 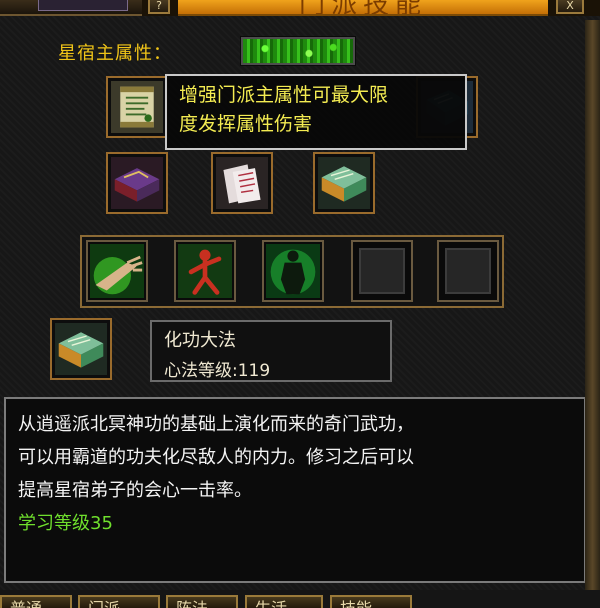 I want to click on tab-skill: 技能, so click(x=371, y=601).